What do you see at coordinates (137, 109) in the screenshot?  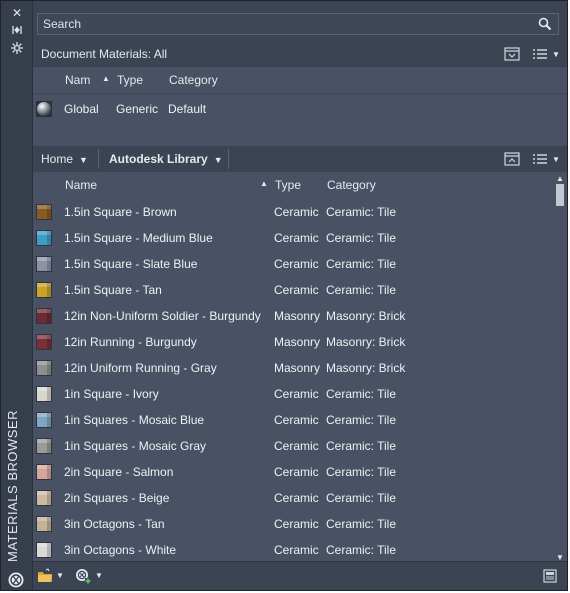 I see `doc-cell-type: Generic` at bounding box center [137, 109].